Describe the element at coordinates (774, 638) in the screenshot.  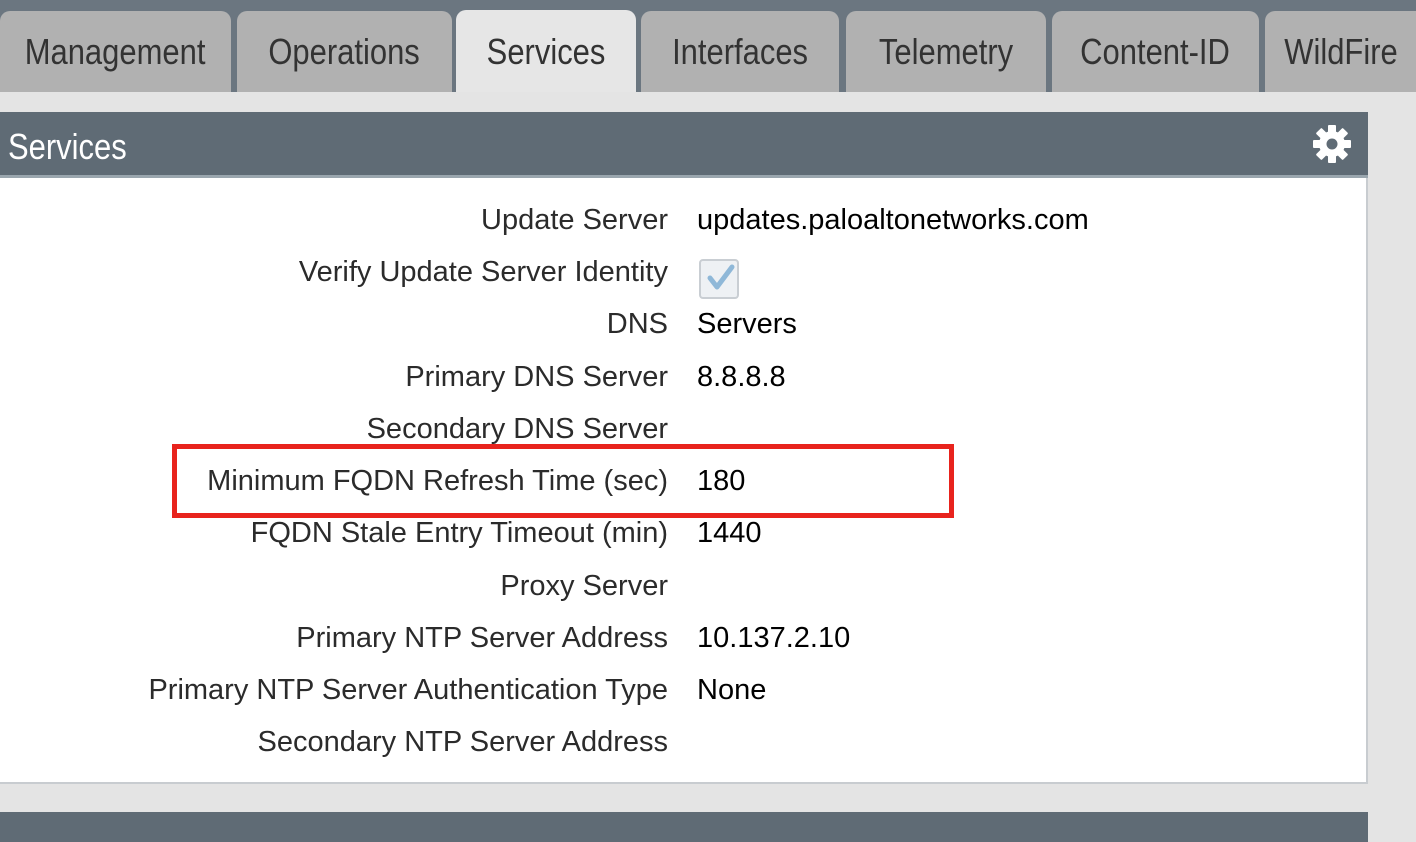
I see `field-value: 10.137.2.10` at that location.